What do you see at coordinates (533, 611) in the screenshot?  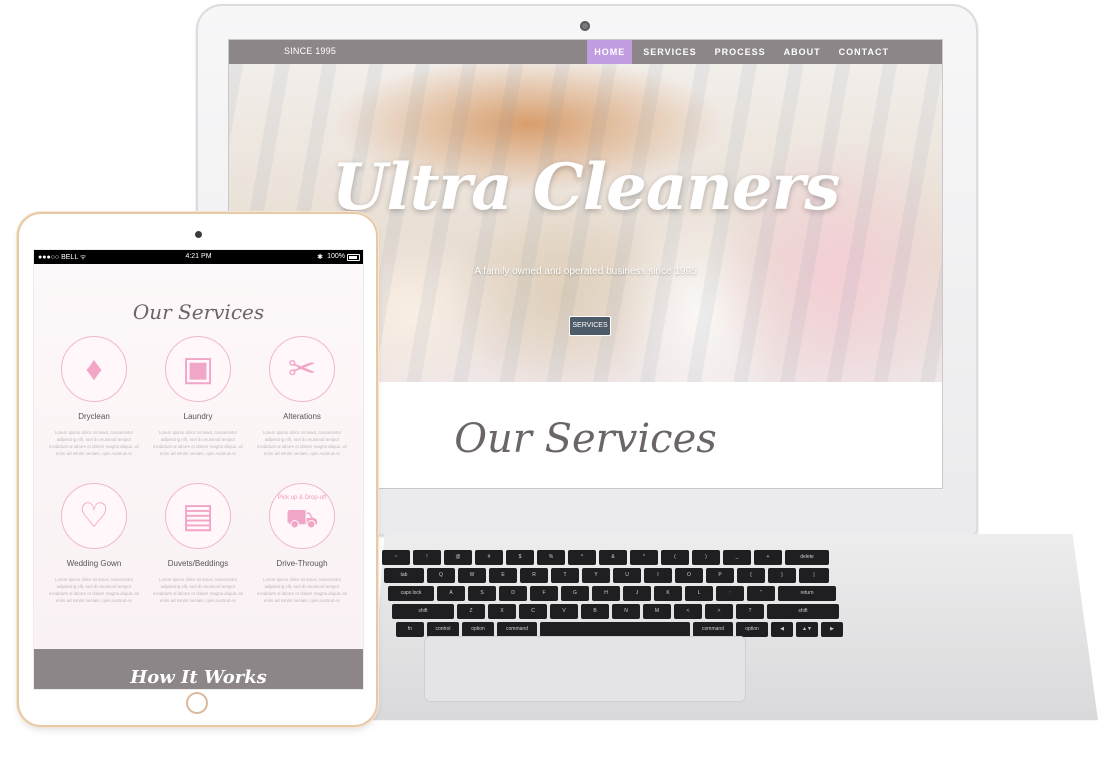 I see `keyboard-key: C` at bounding box center [533, 611].